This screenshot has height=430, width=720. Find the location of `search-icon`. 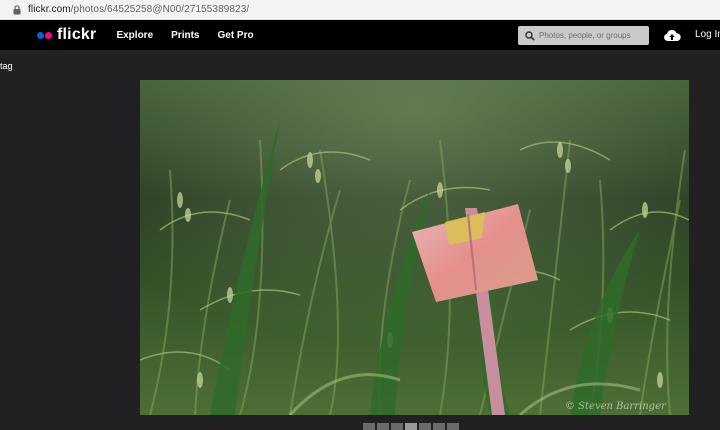

search-icon is located at coordinates (530, 35).